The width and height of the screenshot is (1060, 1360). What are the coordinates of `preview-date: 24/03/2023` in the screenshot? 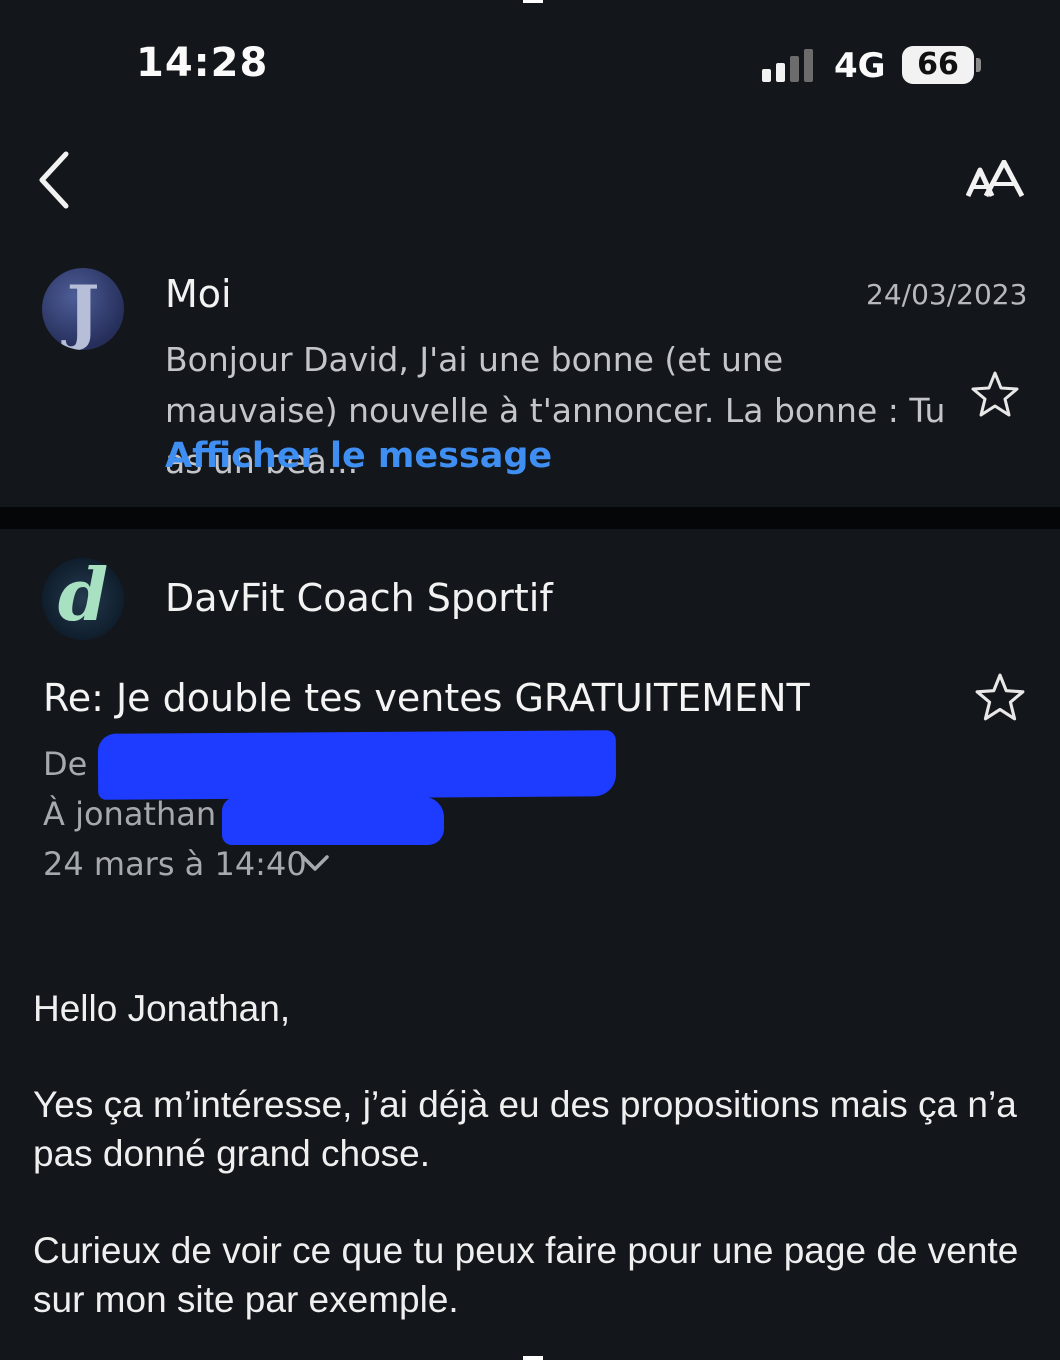 It's located at (947, 294).